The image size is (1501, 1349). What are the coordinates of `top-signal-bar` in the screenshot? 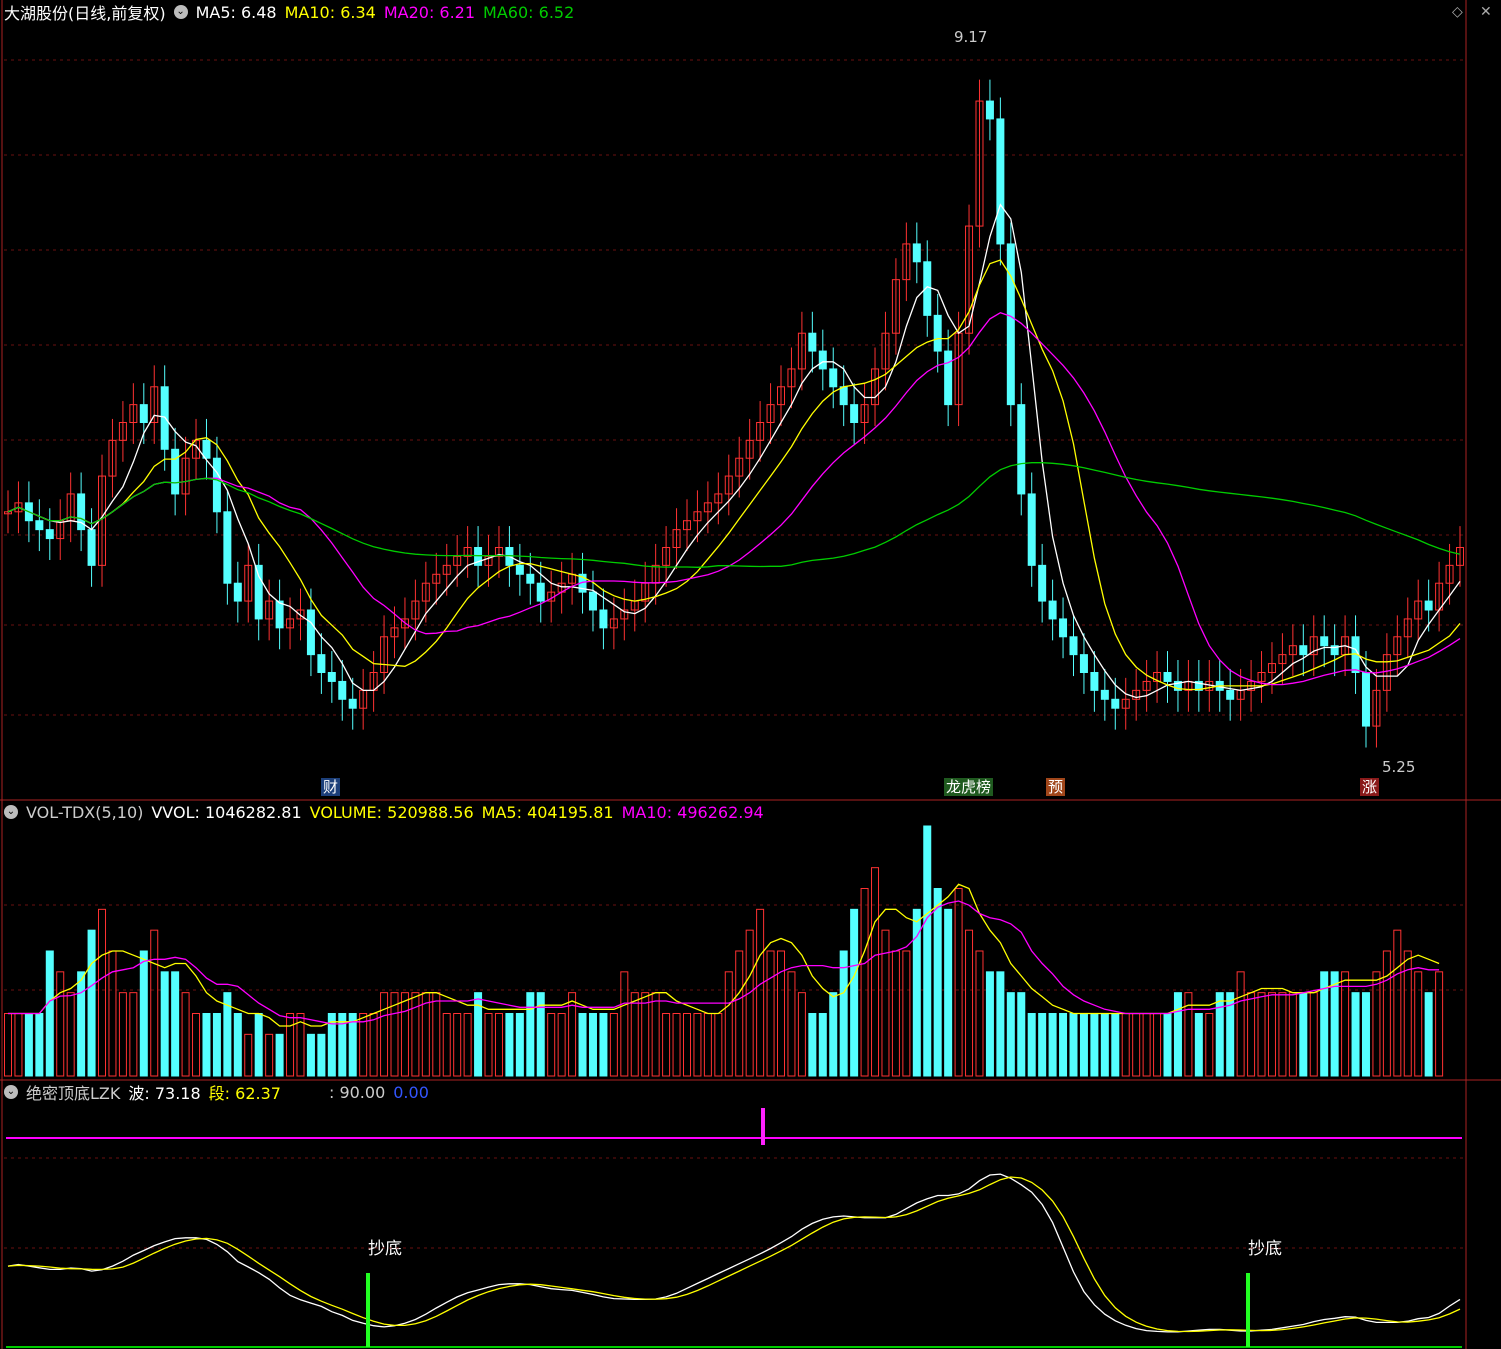 It's located at (763, 1126).